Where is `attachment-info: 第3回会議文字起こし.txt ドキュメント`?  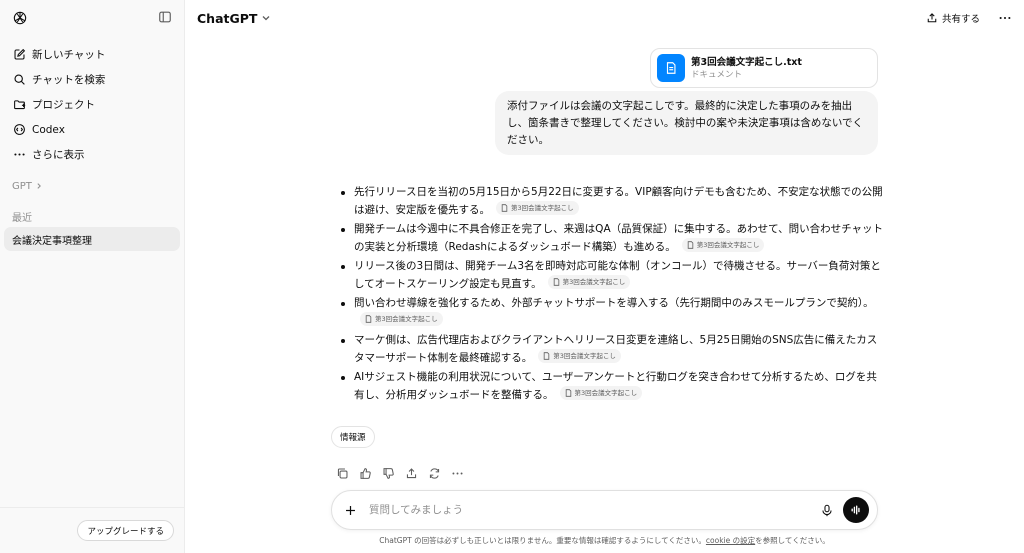
attachment-info: 第3回会議文字起こし.txt ドキュメント is located at coordinates (746, 68).